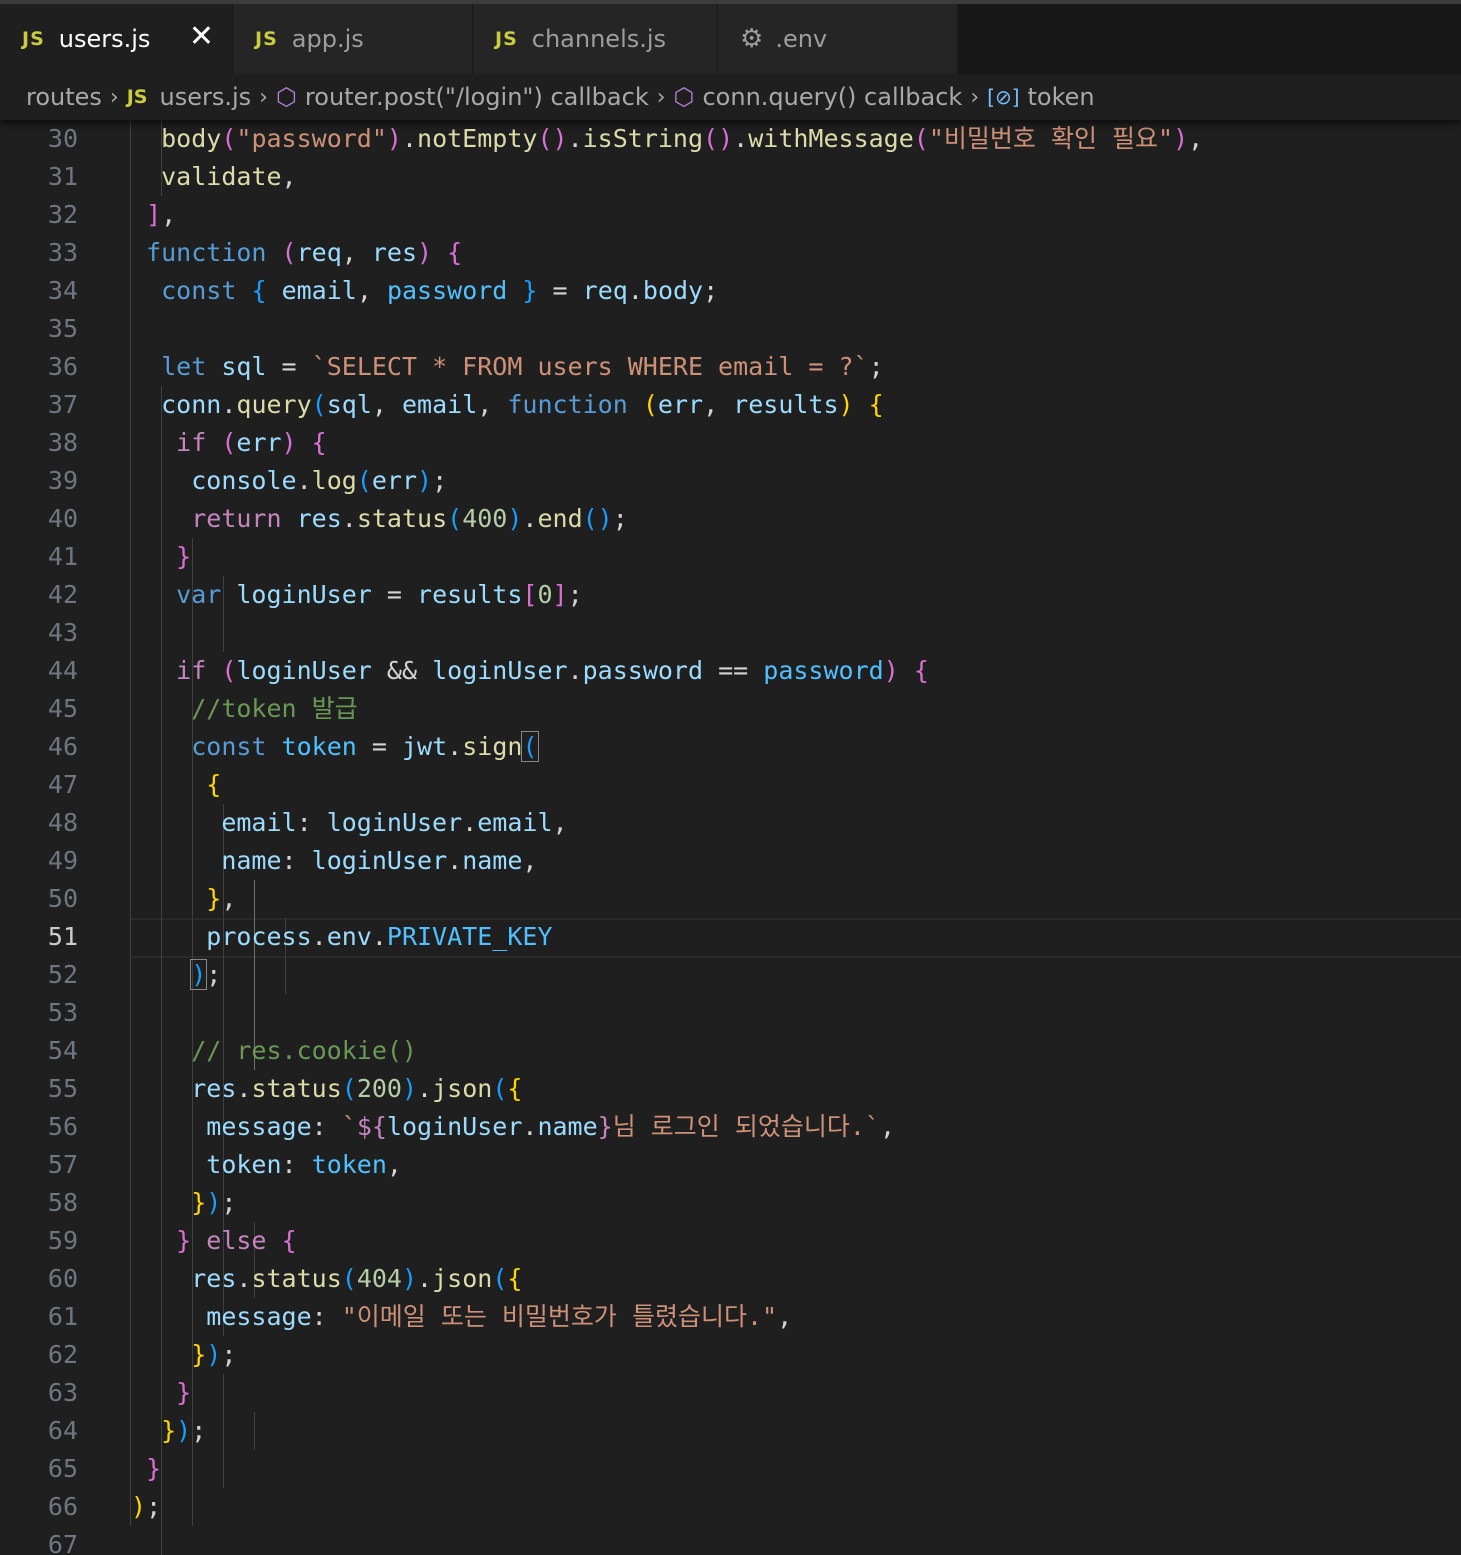  What do you see at coordinates (801, 39) in the screenshot?
I see `tab-label: .env` at bounding box center [801, 39].